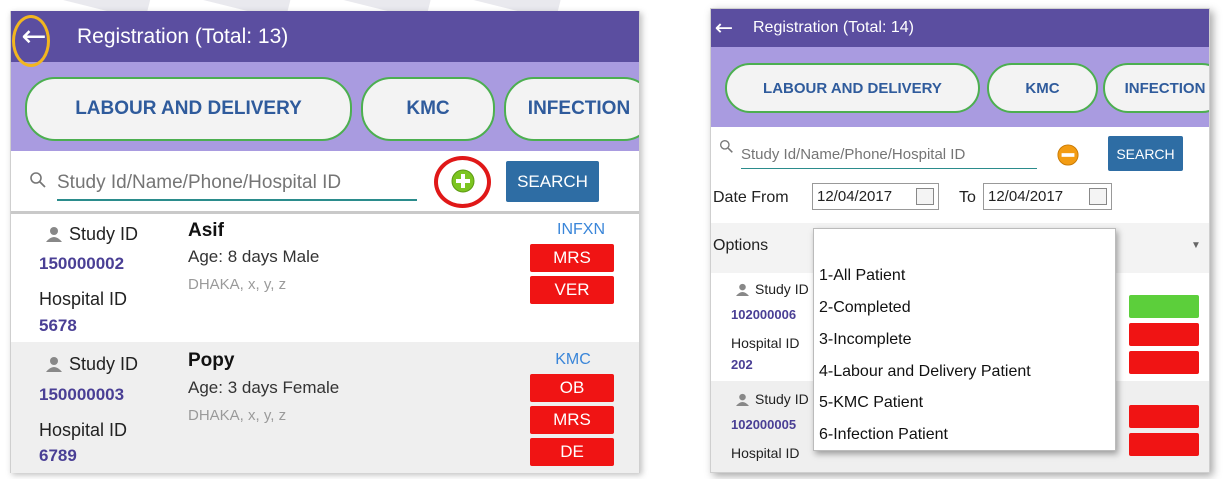 The width and height of the screenshot is (1223, 479). Describe the element at coordinates (925, 372) in the screenshot. I see `option-labour-and-delivery-patient: 4-Labour and Delivery Patient` at that location.